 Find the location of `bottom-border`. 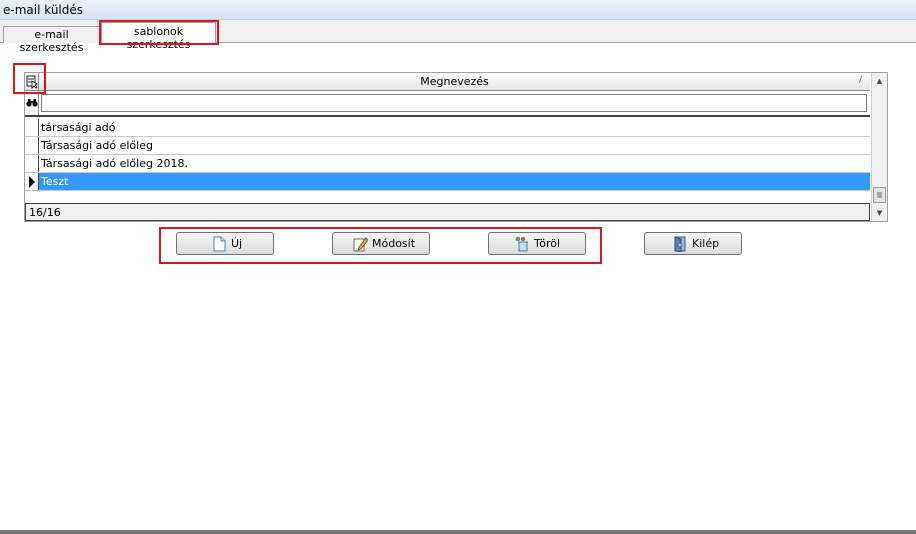

bottom-border is located at coordinates (458, 532).